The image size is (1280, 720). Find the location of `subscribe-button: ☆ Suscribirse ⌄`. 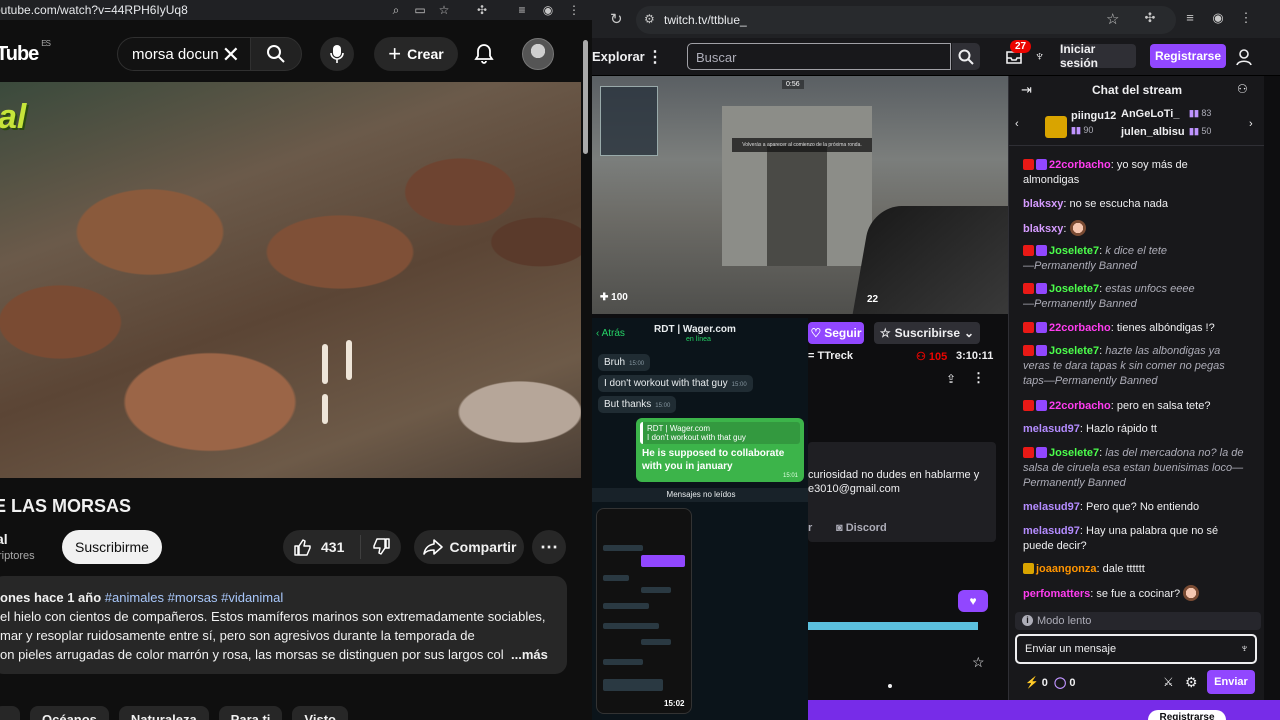

subscribe-button: ☆ Suscribirse ⌄ is located at coordinates (927, 333).